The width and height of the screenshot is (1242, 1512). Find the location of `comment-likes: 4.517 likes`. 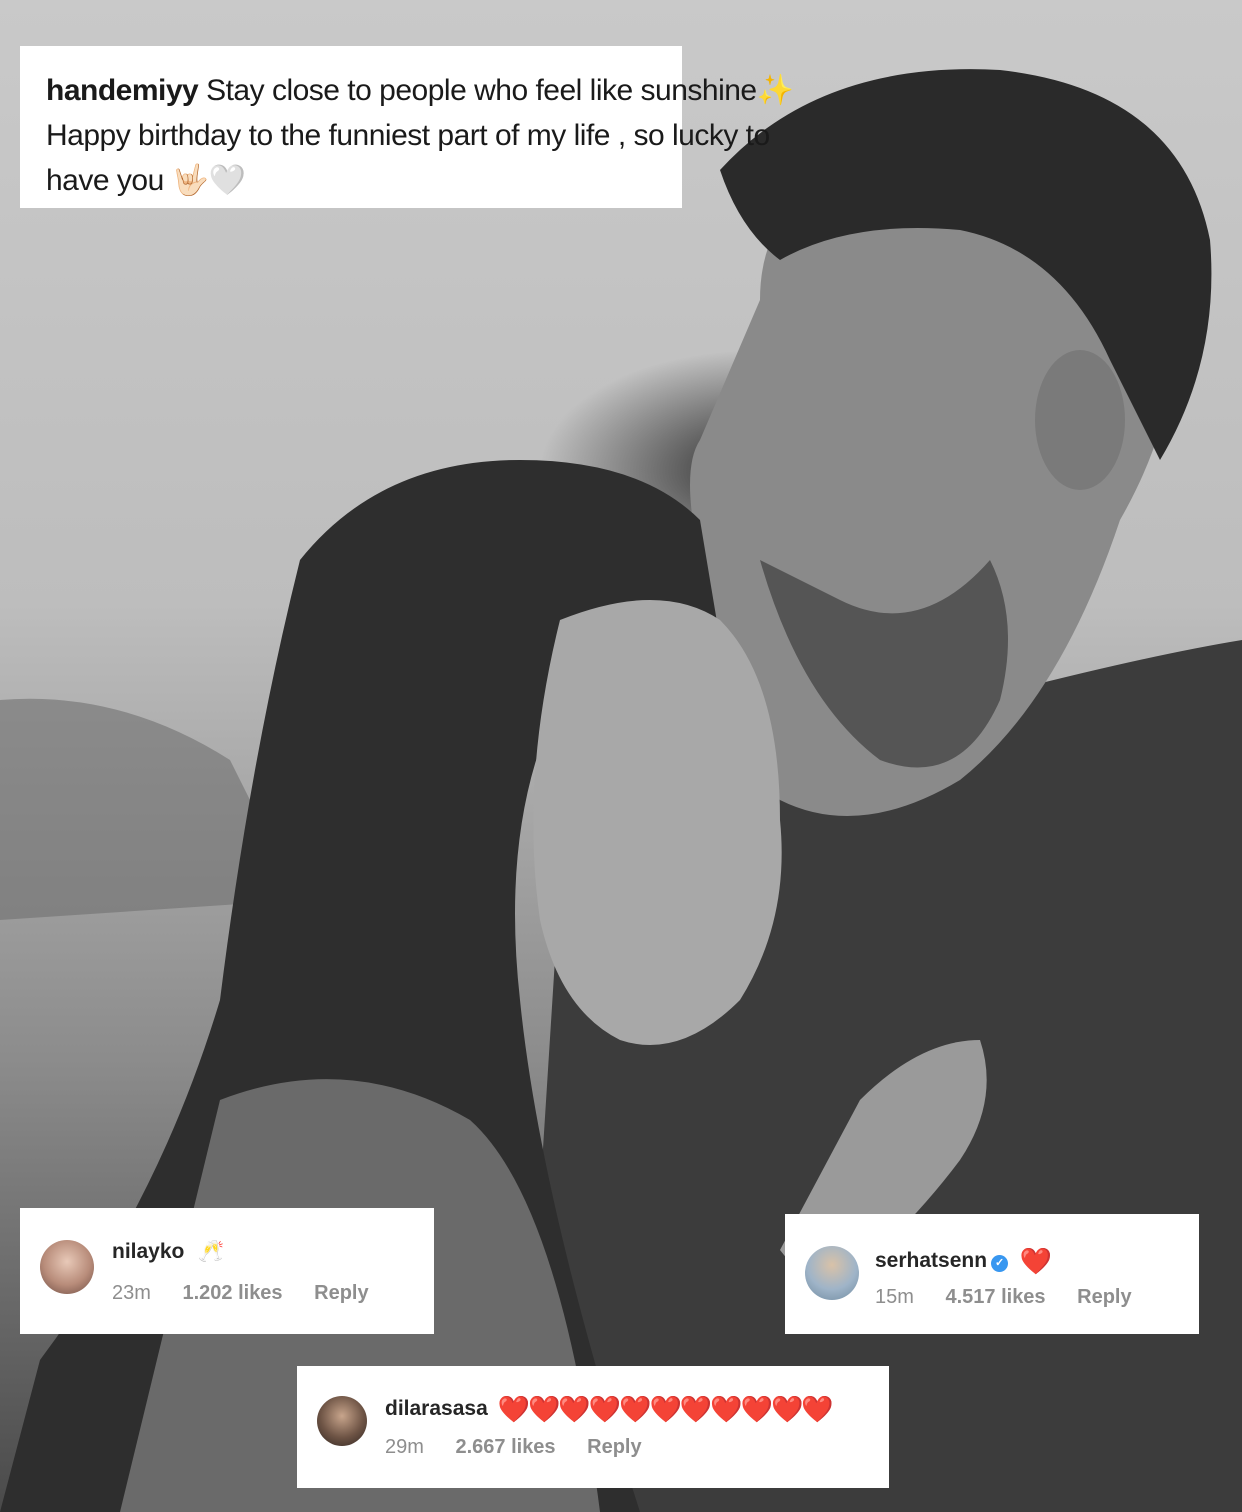

comment-likes: 4.517 likes is located at coordinates (995, 1297).